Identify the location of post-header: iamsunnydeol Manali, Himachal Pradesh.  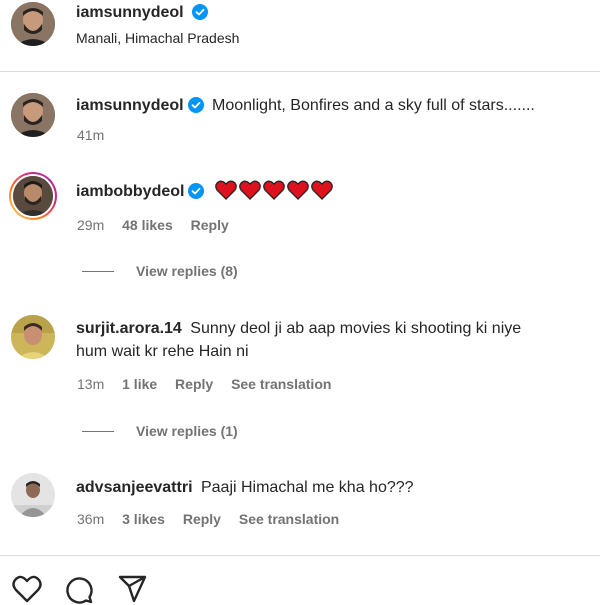
(300, 36).